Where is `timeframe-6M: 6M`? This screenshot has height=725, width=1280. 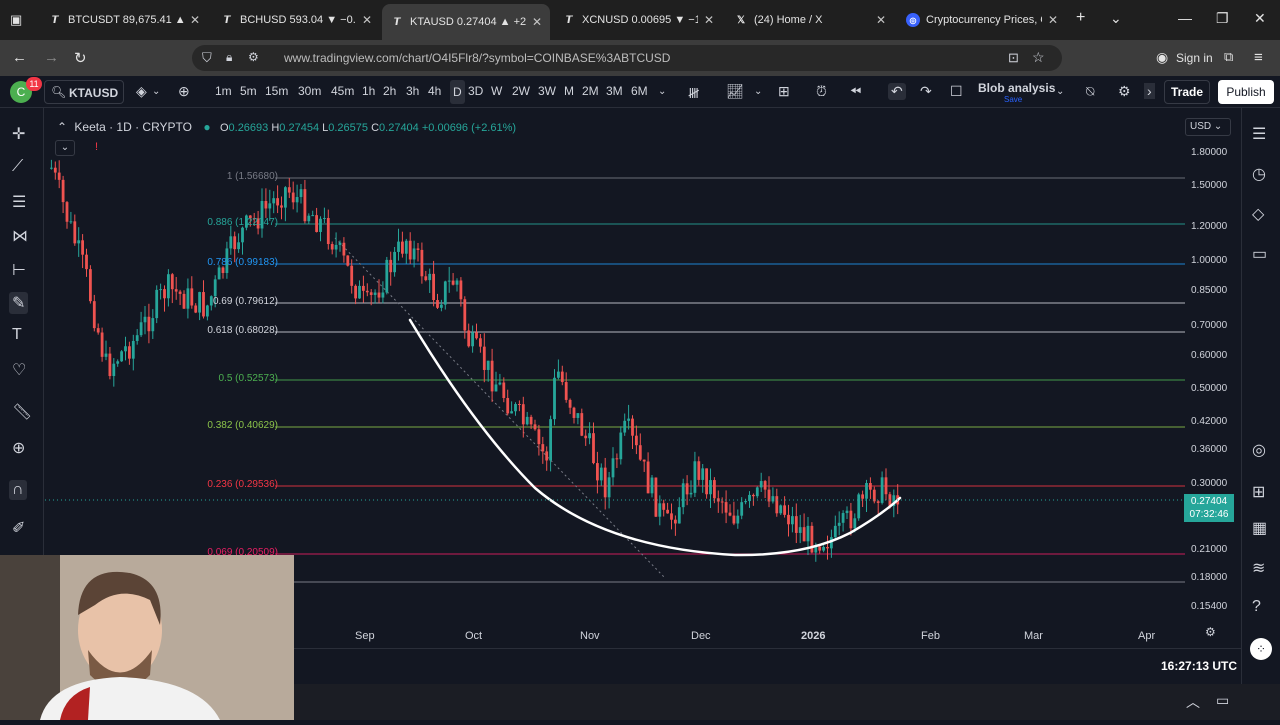
timeframe-6M: 6M is located at coordinates (639, 91).